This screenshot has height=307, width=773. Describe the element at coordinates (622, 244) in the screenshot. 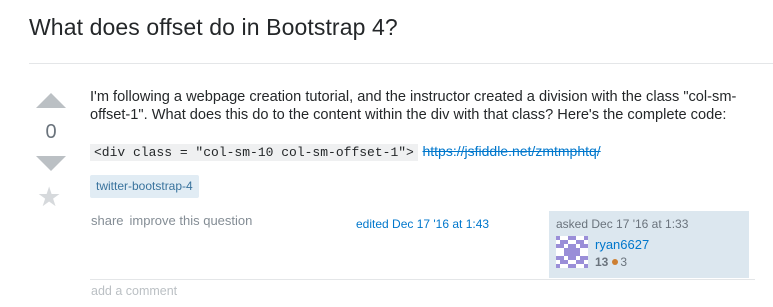

I see `user-name-link: ryan6627` at that location.